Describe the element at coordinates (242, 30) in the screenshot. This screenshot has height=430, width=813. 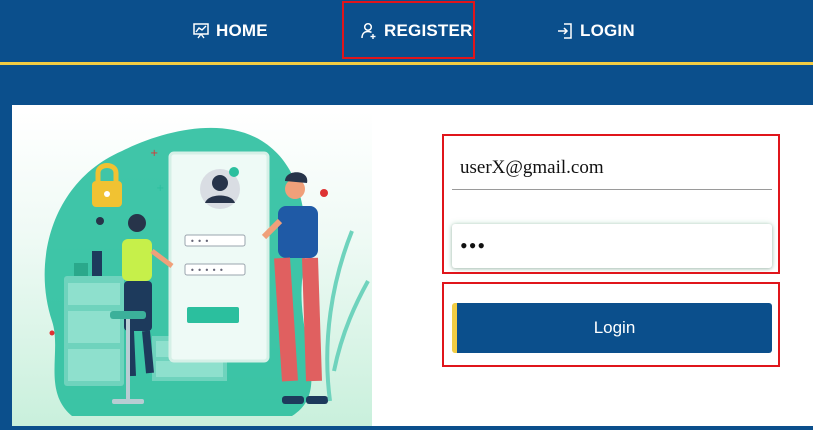
I see `nav-home-label: HOME` at that location.